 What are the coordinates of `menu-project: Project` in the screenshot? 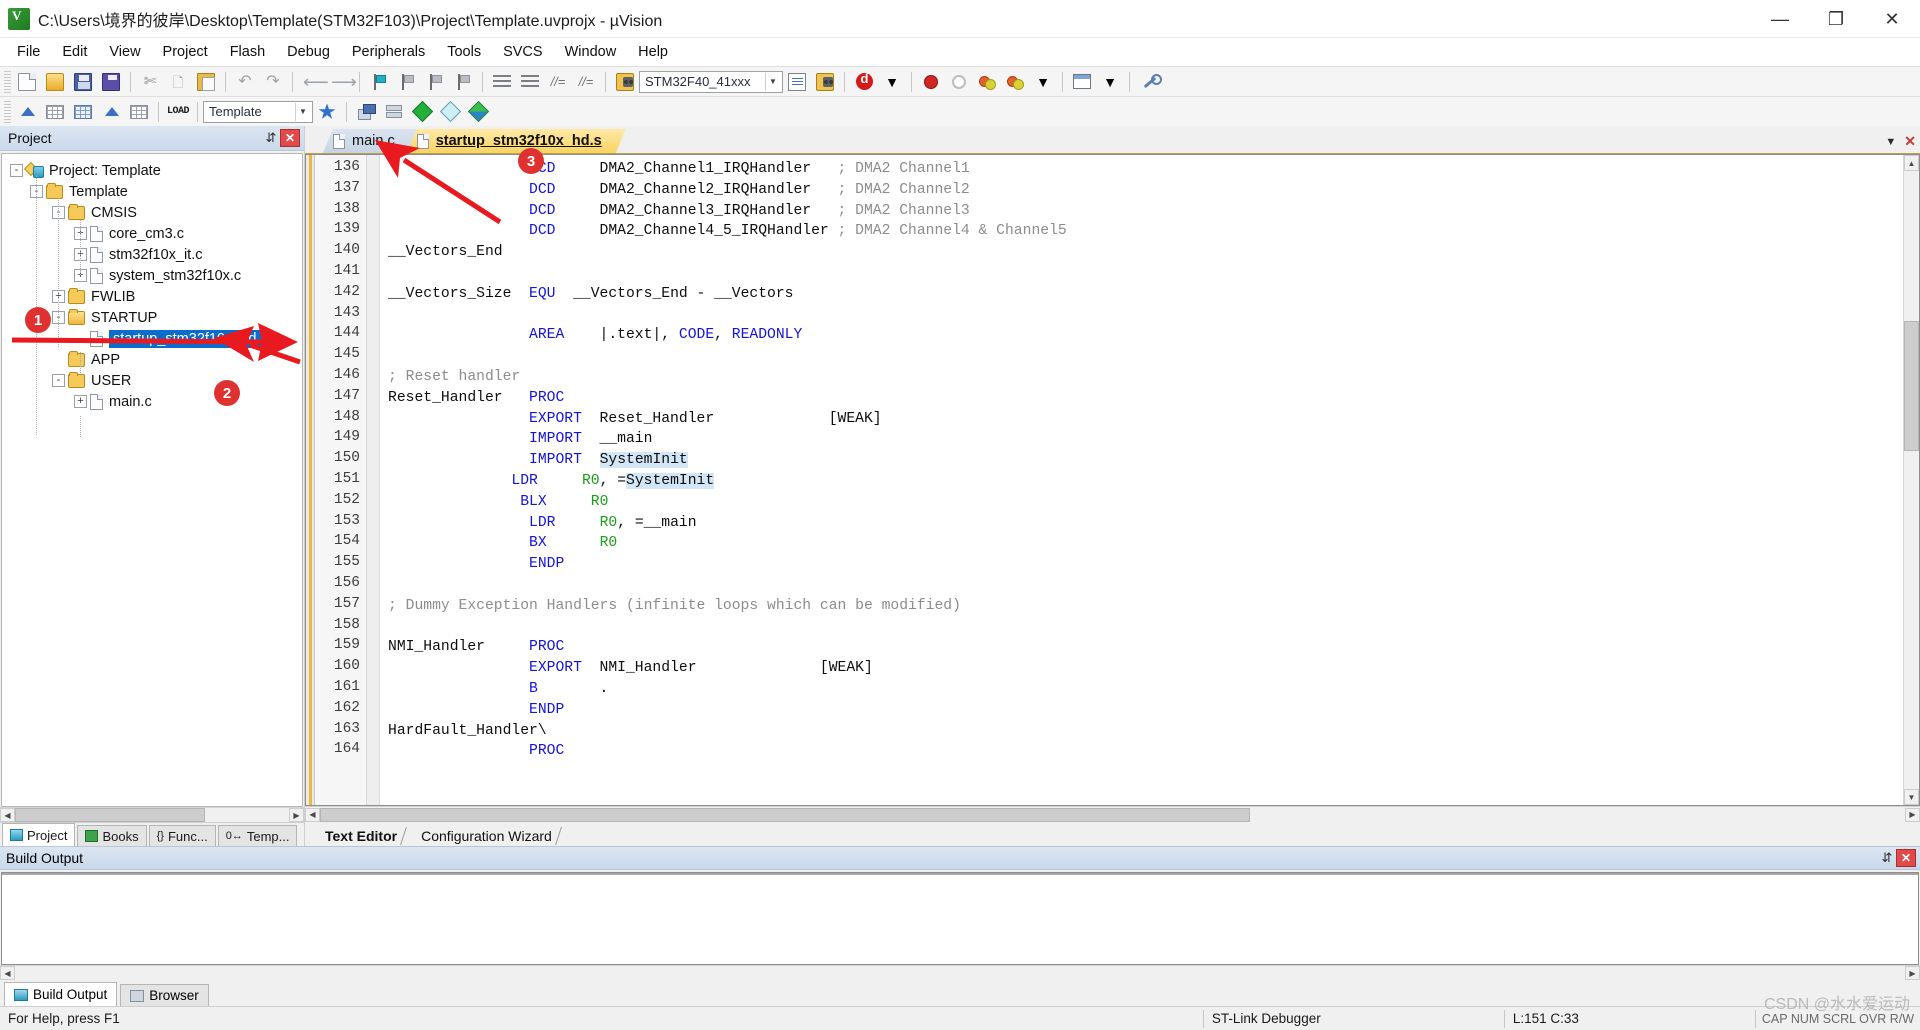 It's located at (185, 52).